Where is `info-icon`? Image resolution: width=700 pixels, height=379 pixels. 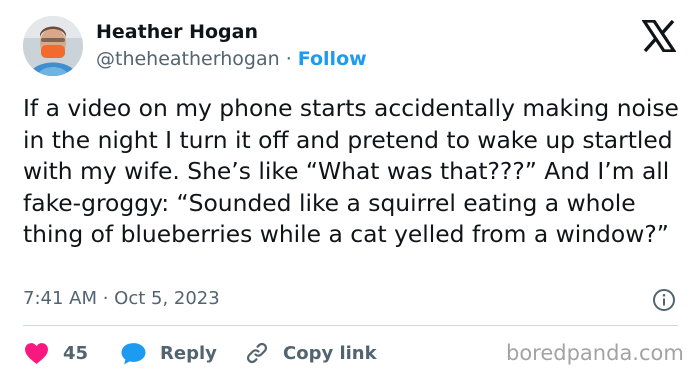
info-icon is located at coordinates (664, 300).